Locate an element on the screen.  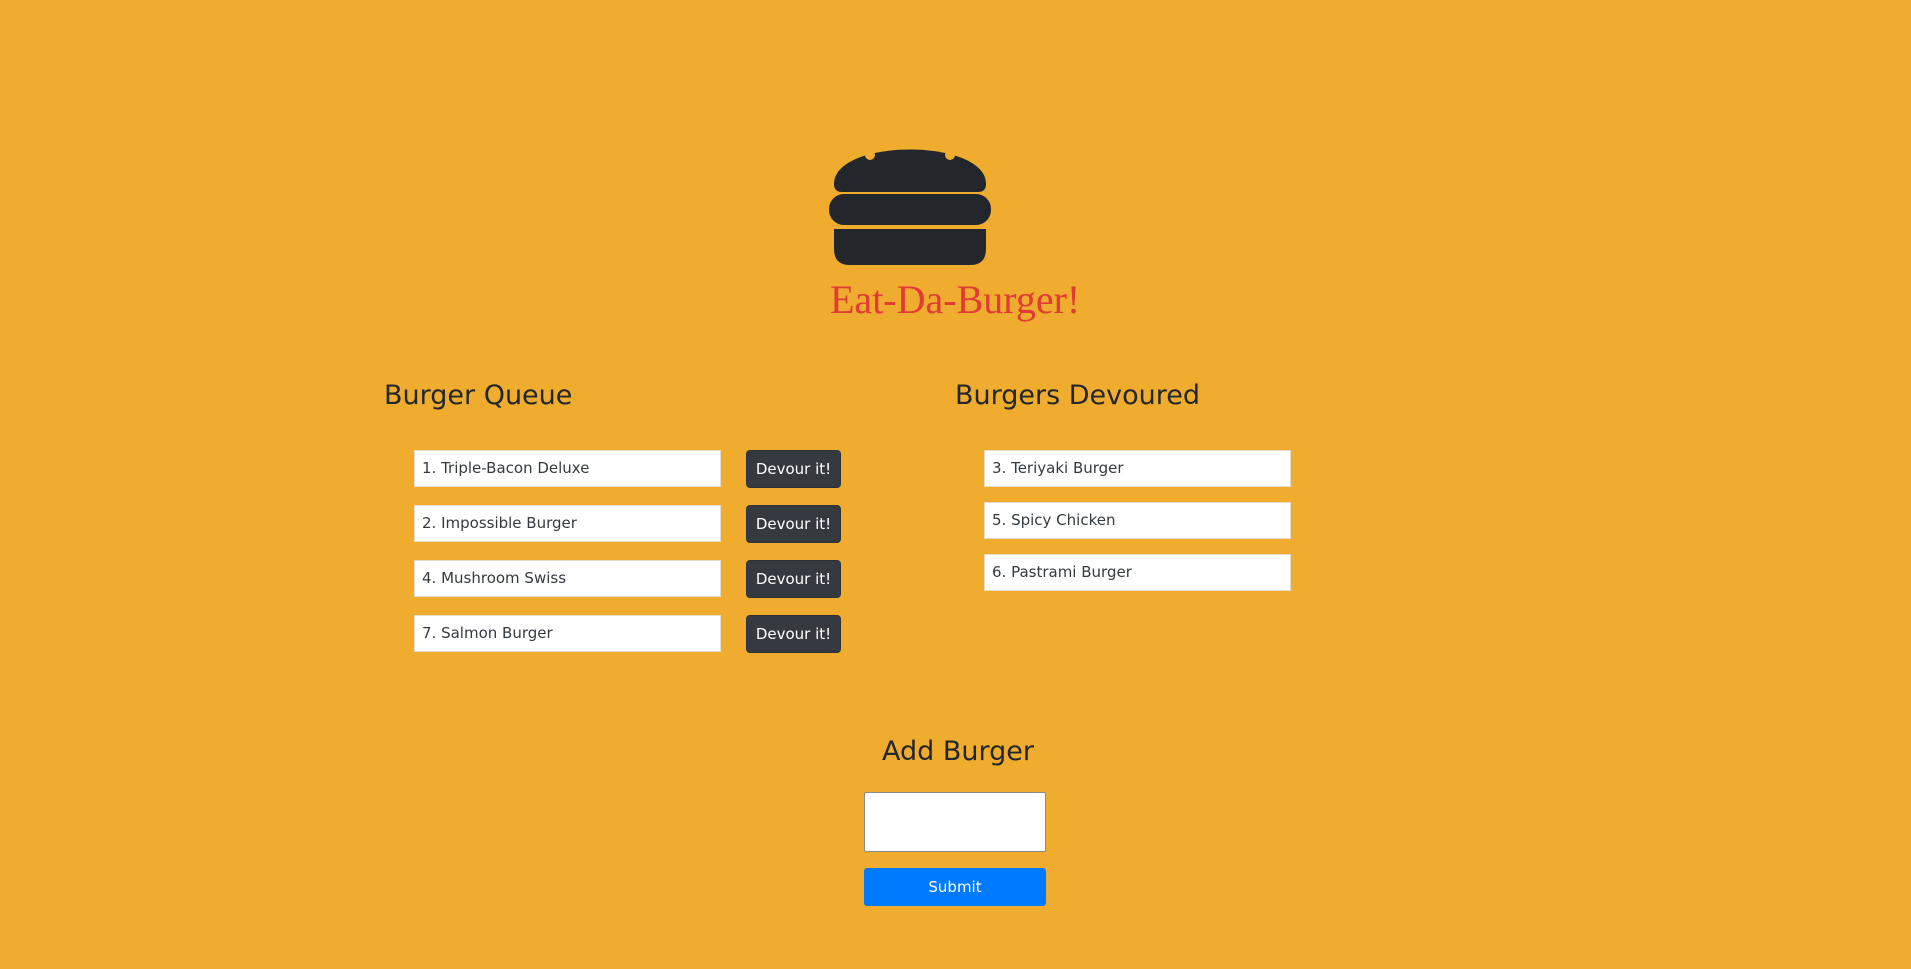
devoured-list-item: 6. Pastrami Burger is located at coordinates (1137, 572).